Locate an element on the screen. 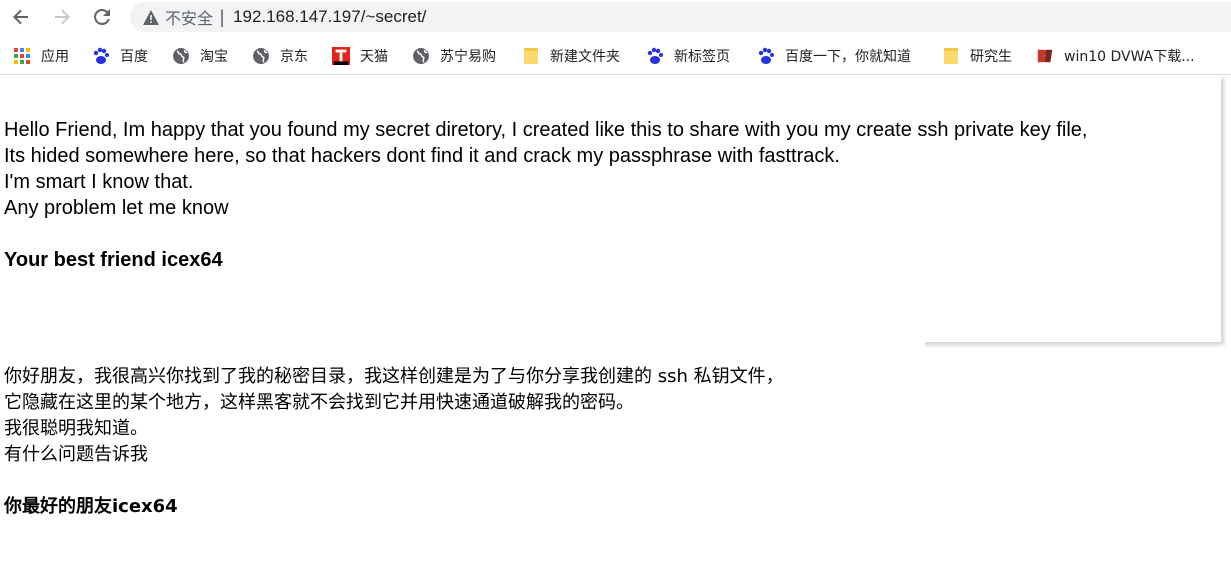  bookmark-taobao: 淘宝 is located at coordinates (200, 56).